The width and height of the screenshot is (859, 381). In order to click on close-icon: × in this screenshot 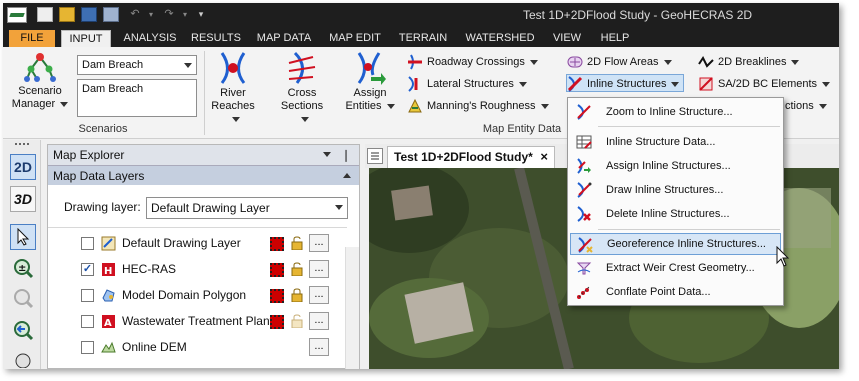, I will do `click(544, 157)`.